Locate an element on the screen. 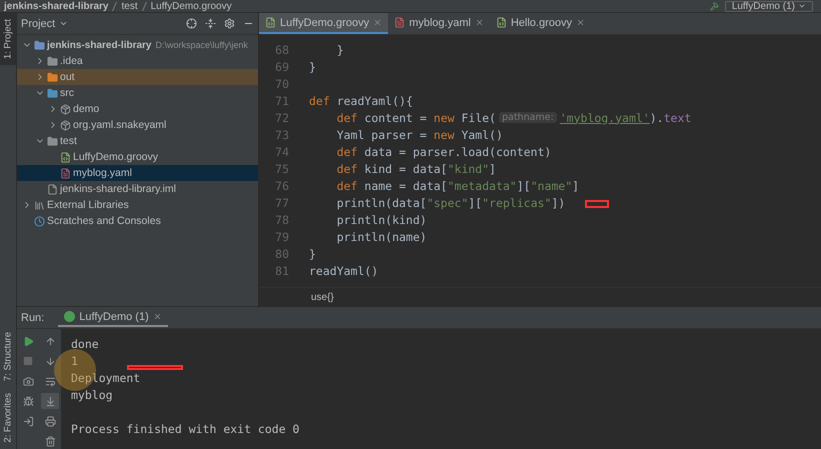 Image resolution: width=821 pixels, height=449 pixels. tree-item: LuffyDemo.groovy is located at coordinates (137, 157).